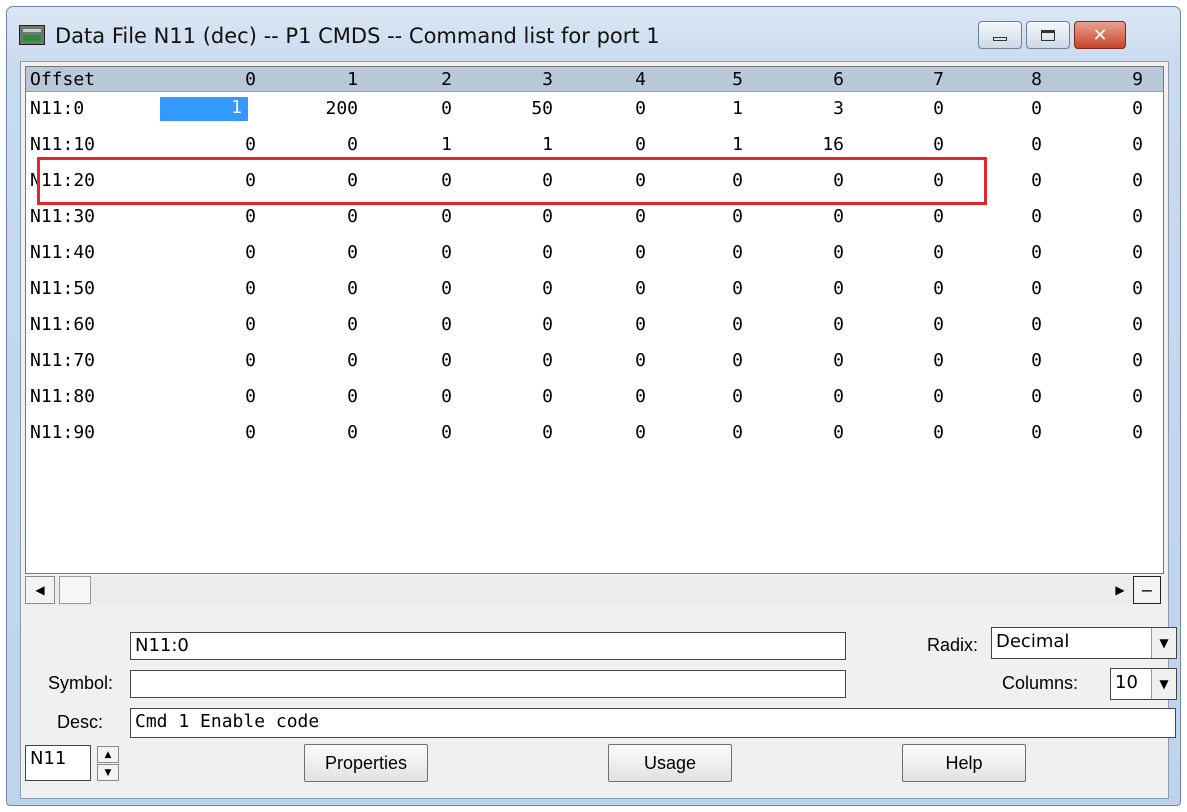 Image resolution: width=1187 pixels, height=812 pixels. Describe the element at coordinates (580, 591) in the screenshot. I see `horizontal-scrollbar: ◀ ▶` at that location.